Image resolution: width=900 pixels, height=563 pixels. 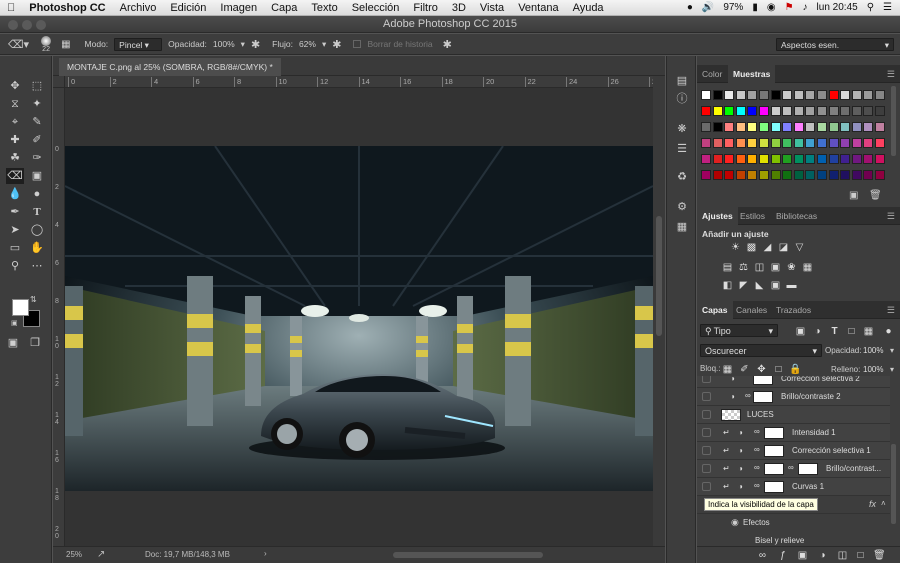 What do you see at coordinates (793, 539) in the screenshot?
I see `effect-item-row: Bisel y relieve` at bounding box center [793, 539].